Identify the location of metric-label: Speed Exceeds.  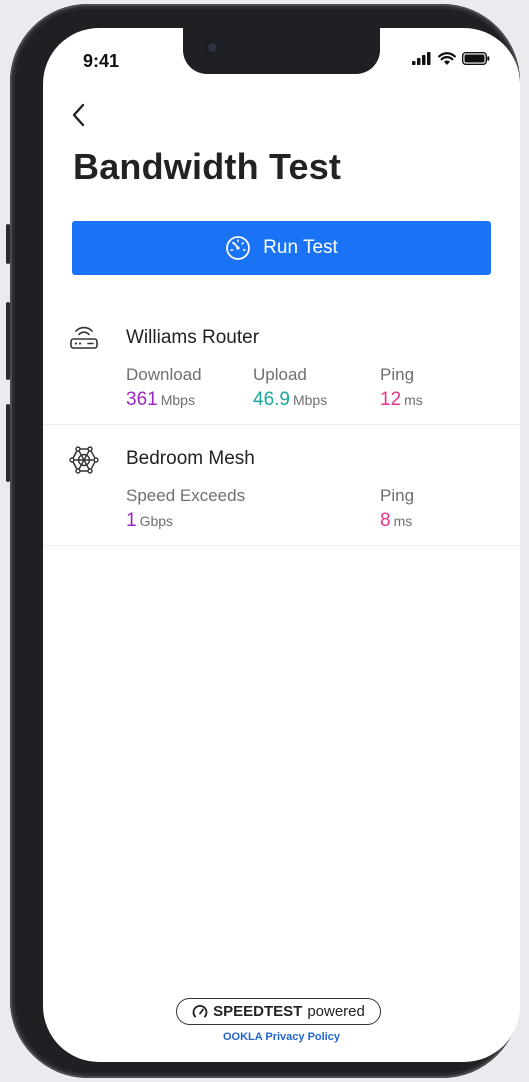
(186, 495).